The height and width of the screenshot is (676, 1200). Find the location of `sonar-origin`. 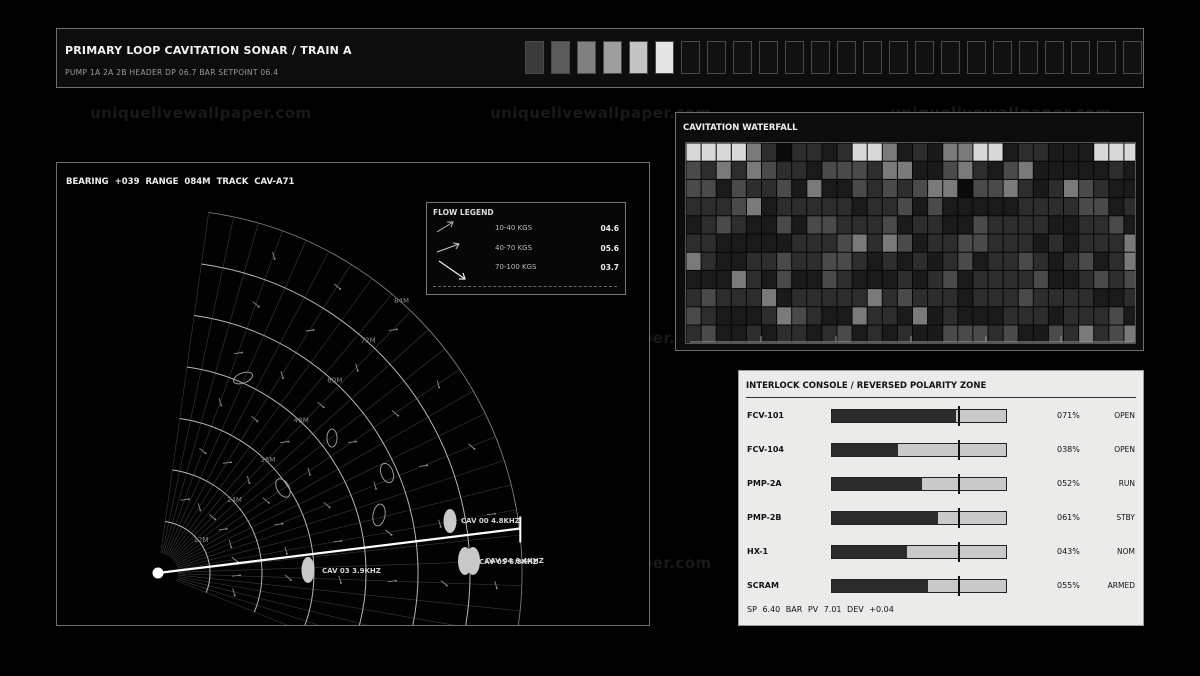

sonar-origin is located at coordinates (158, 573).